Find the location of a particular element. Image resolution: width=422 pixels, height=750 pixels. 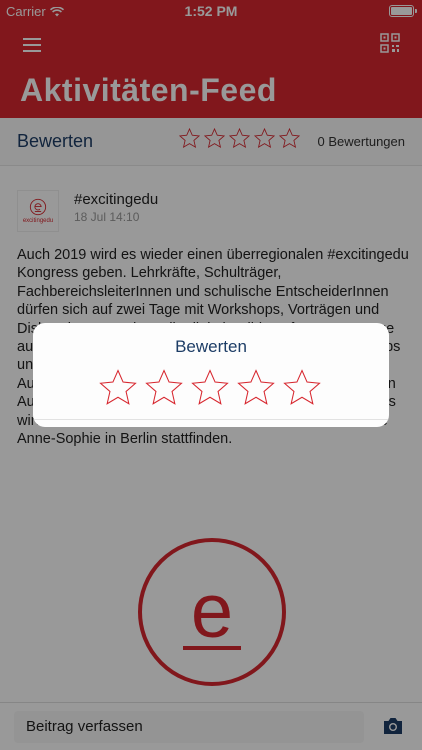

rating-dialog: Bewerten is located at coordinates (211, 375).